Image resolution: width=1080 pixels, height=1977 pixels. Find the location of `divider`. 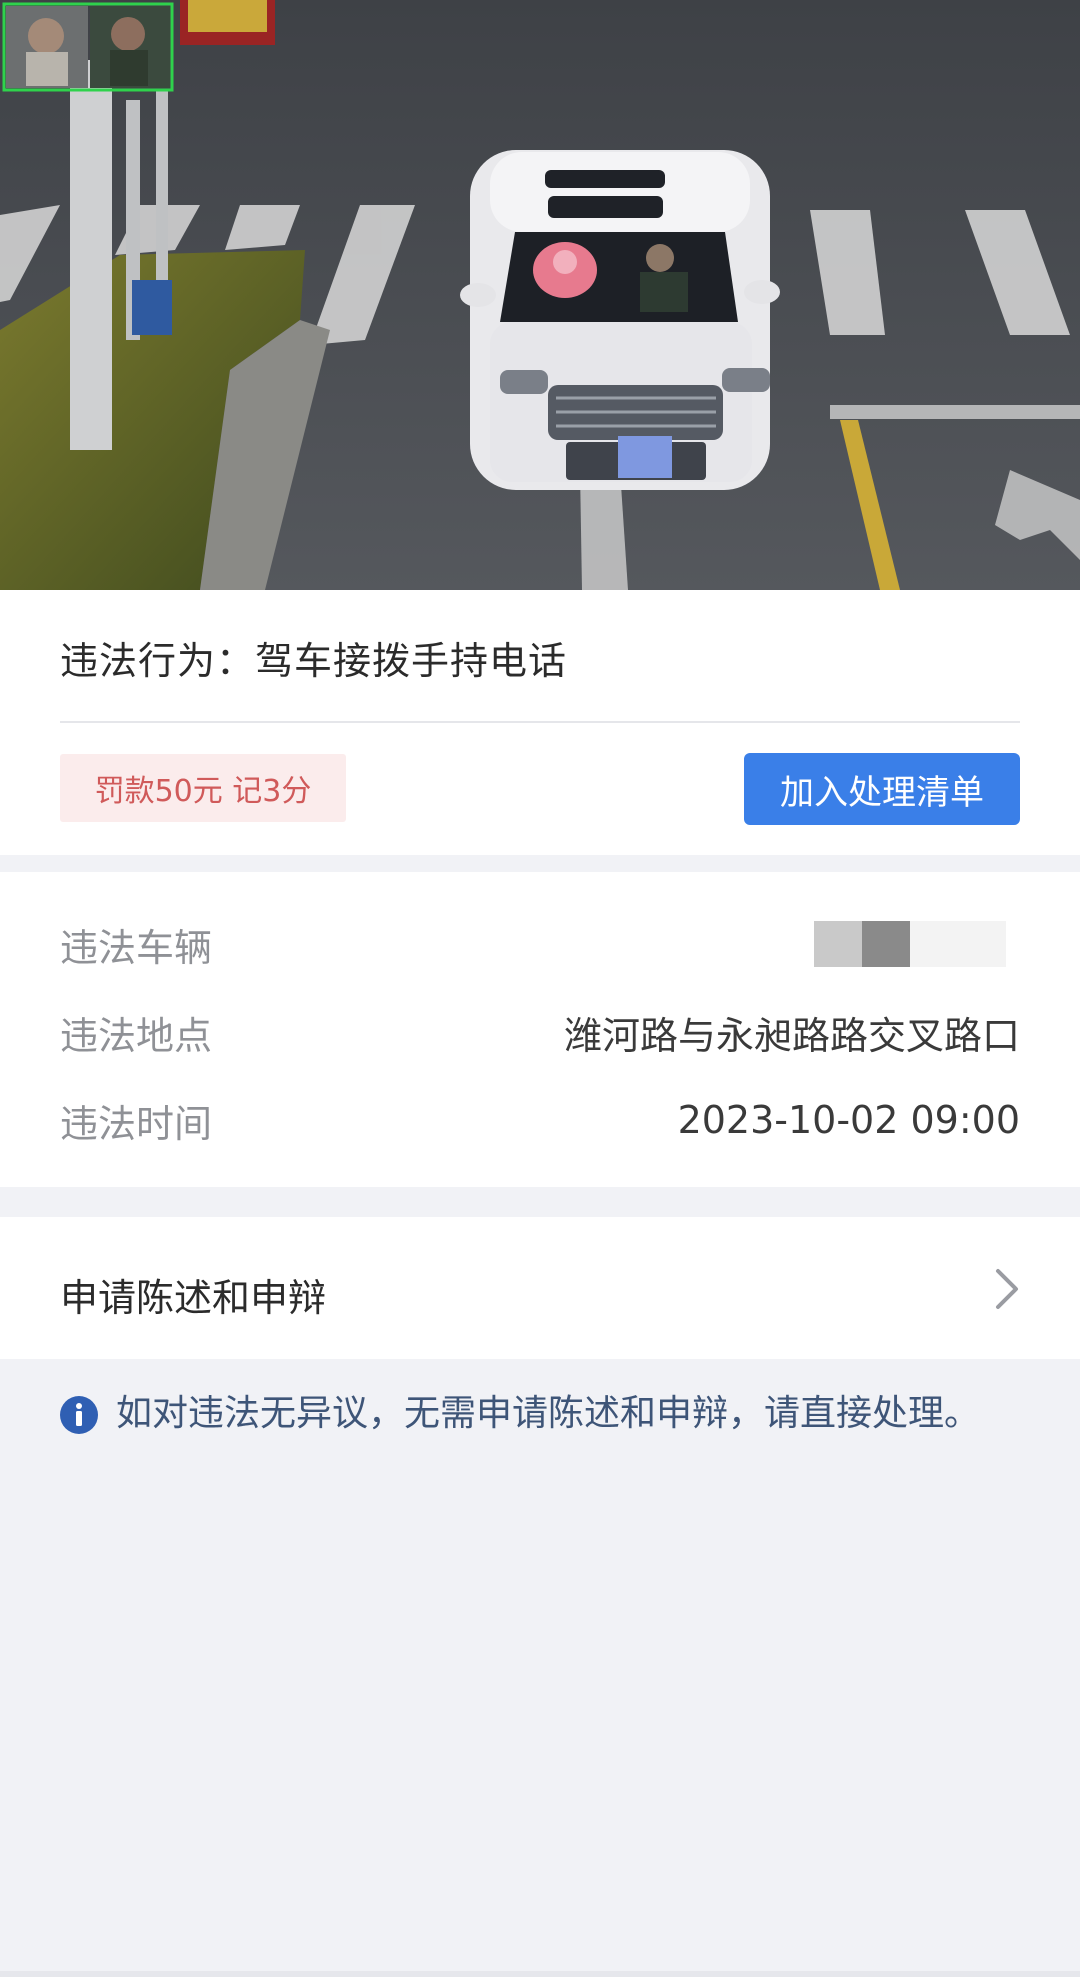

divider is located at coordinates (540, 722).